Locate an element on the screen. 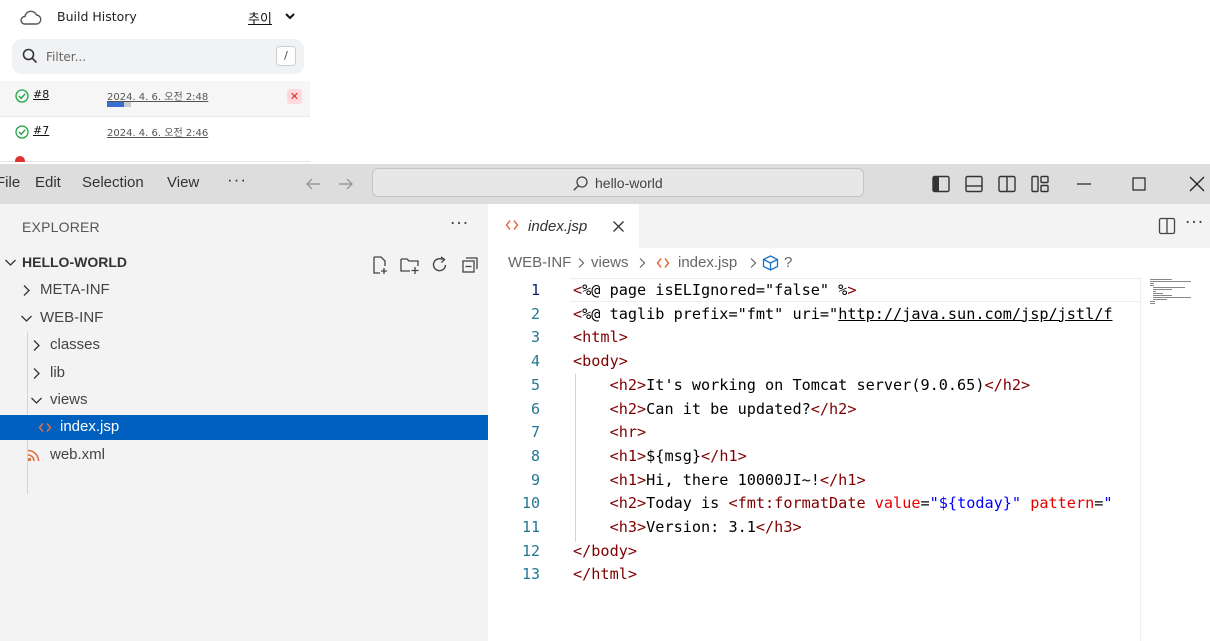 The width and height of the screenshot is (1210, 641). tree-folder-meta-inf: META-INF is located at coordinates (244, 290).